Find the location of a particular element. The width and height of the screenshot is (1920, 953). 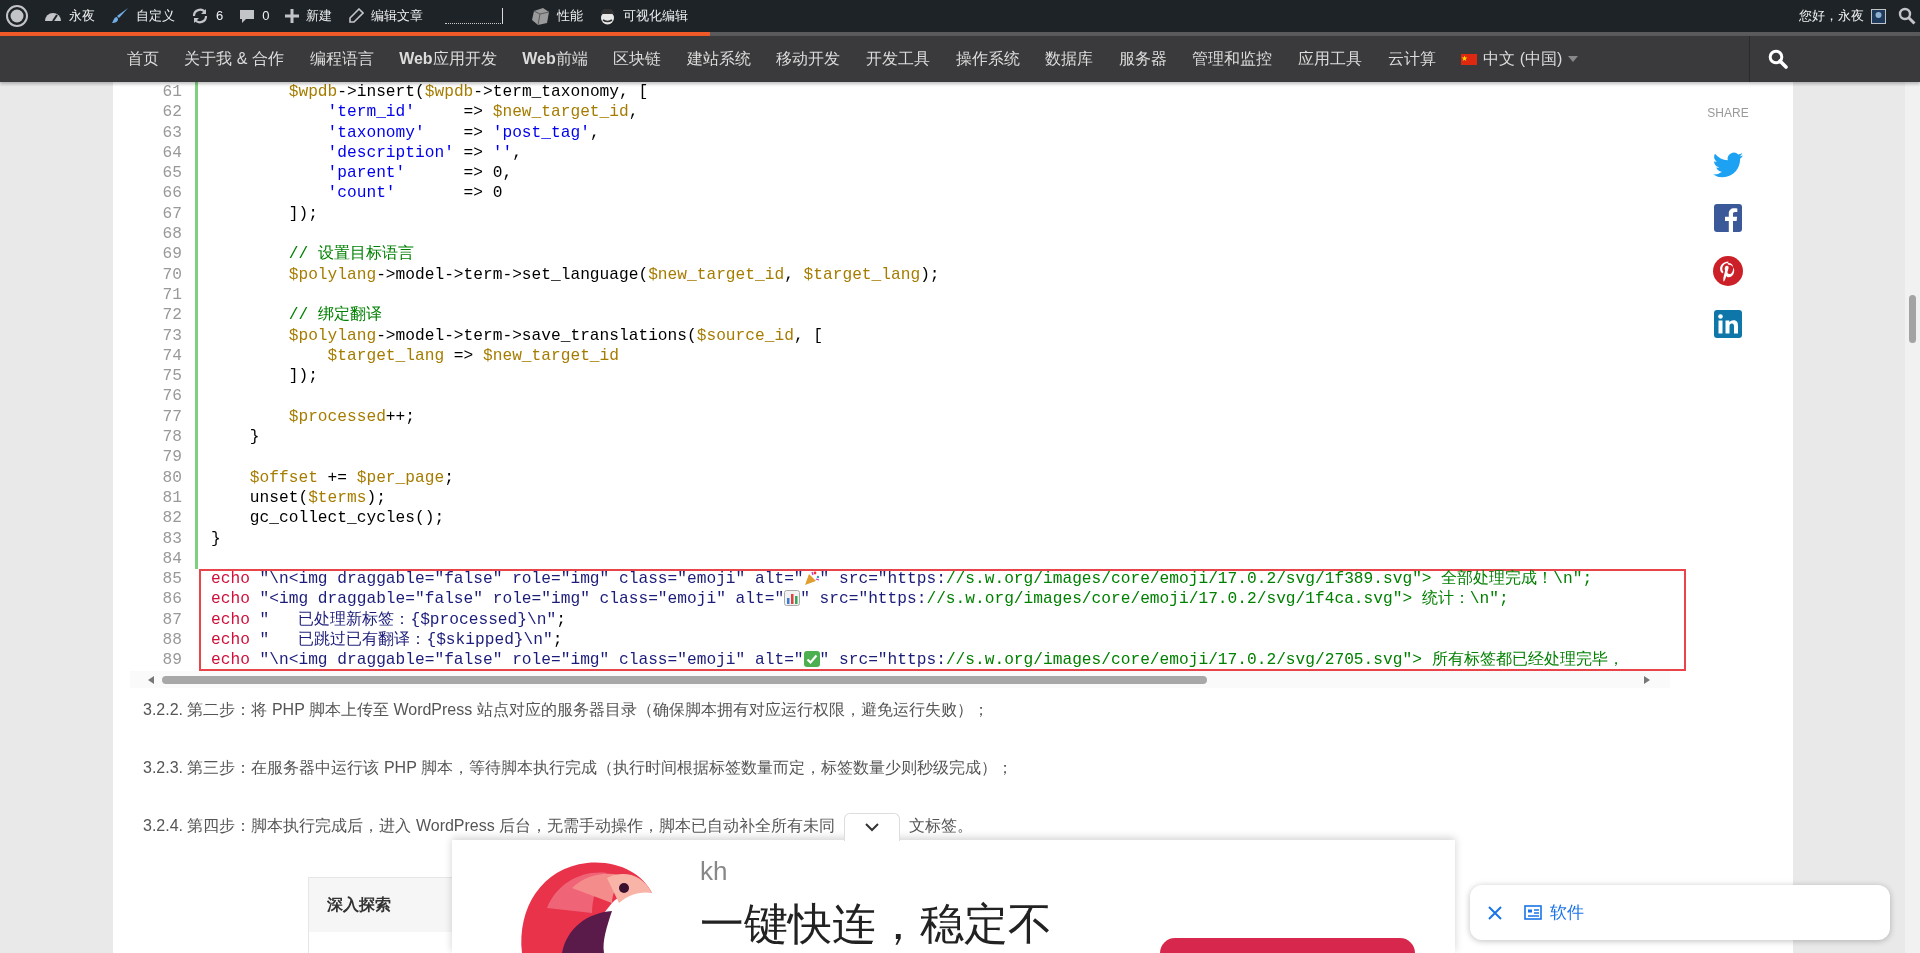

right-arrow-icon is located at coordinates (1647, 679).